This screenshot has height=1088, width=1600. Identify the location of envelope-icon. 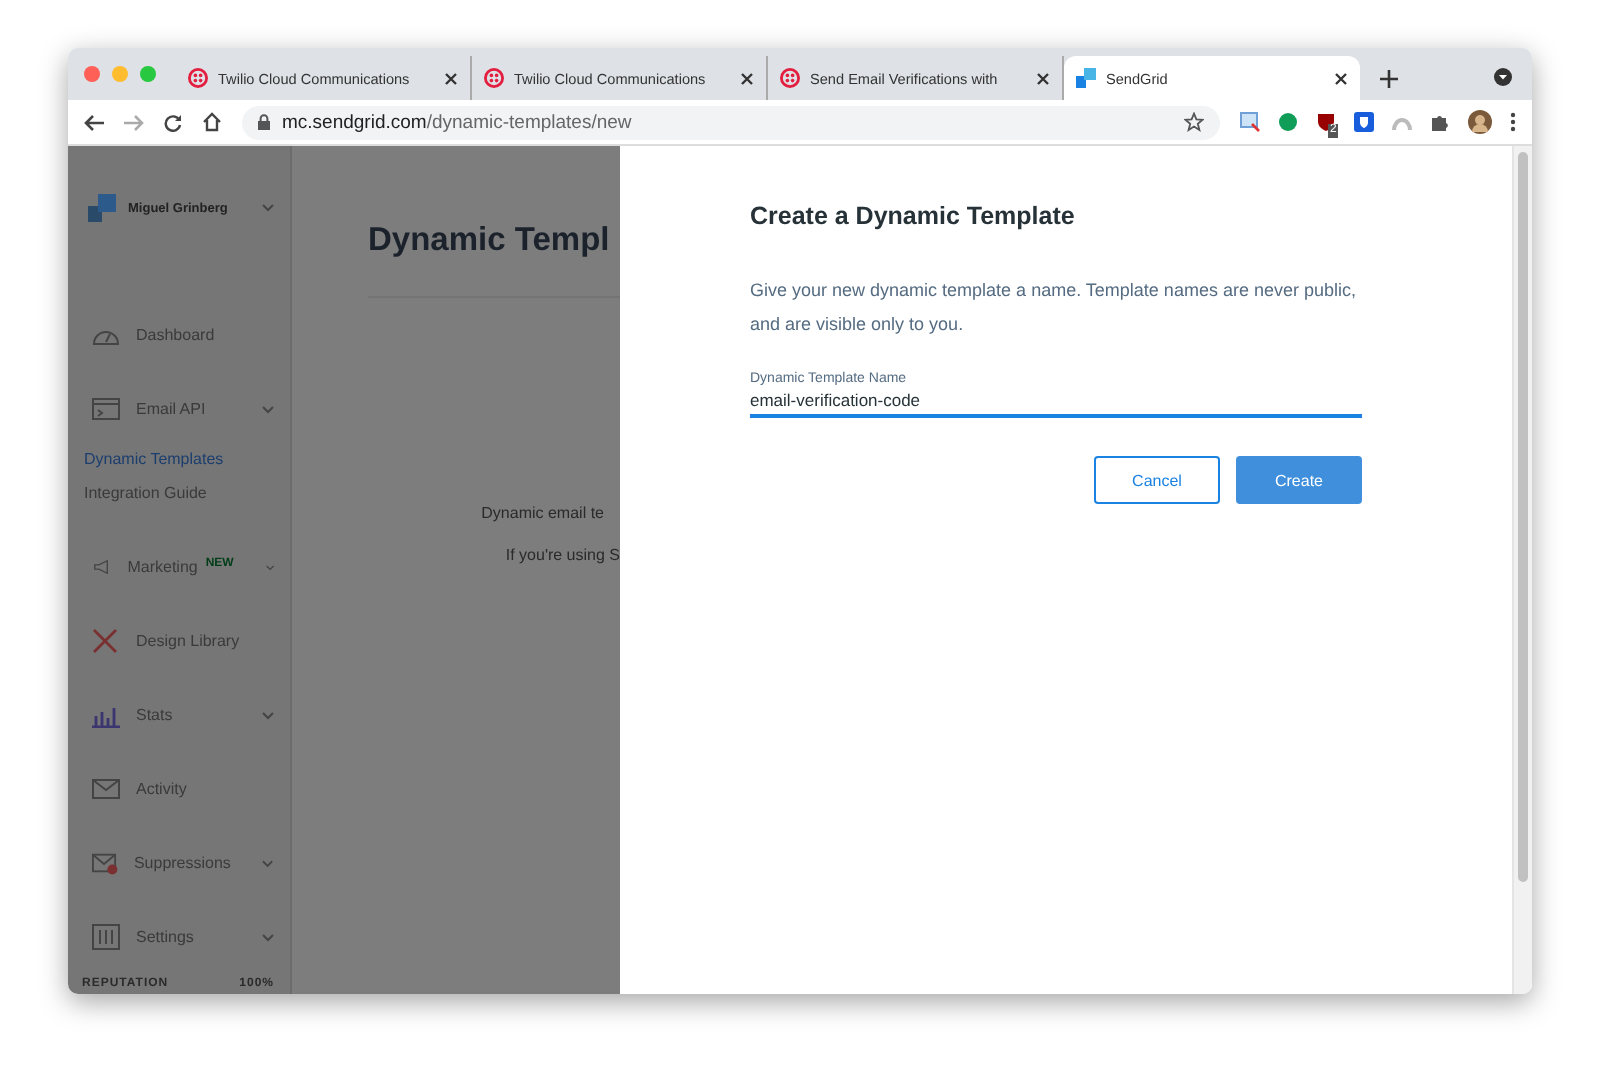
(106, 789).